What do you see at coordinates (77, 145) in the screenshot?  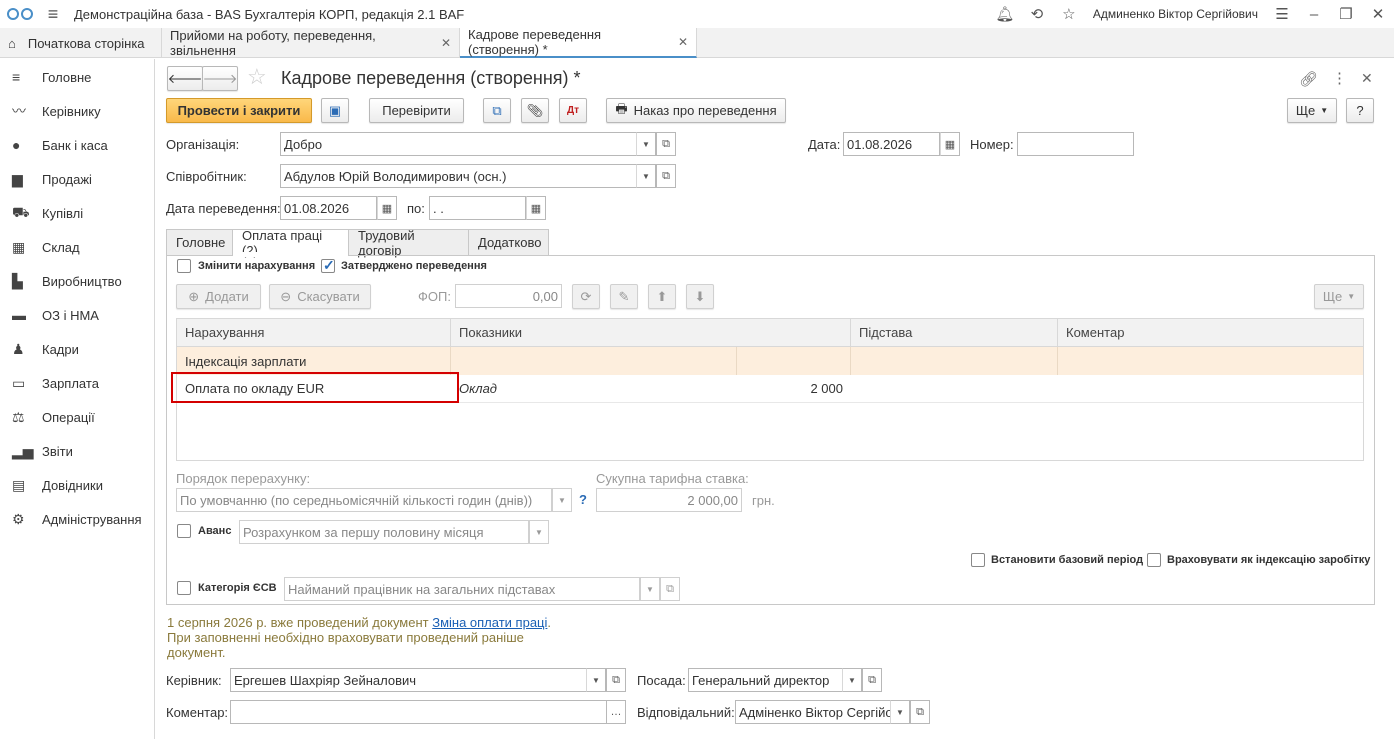 I see `sidebar-item-bank: ● Банк і каса` at bounding box center [77, 145].